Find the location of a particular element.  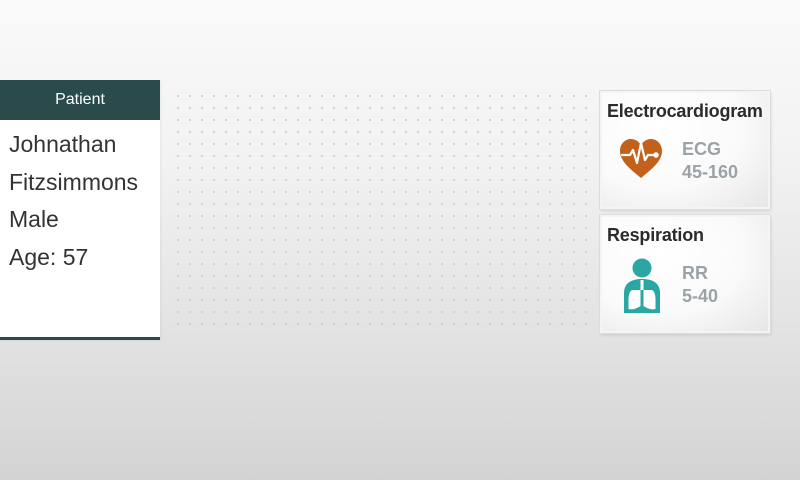

patient-age: Age: 57 is located at coordinates (49, 256).